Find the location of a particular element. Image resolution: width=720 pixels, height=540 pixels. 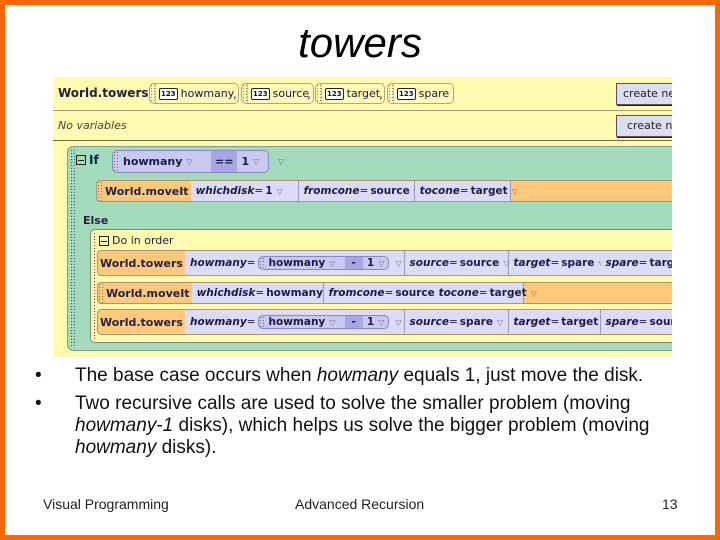

arg-target: target = spare▽ is located at coordinates (556, 263).